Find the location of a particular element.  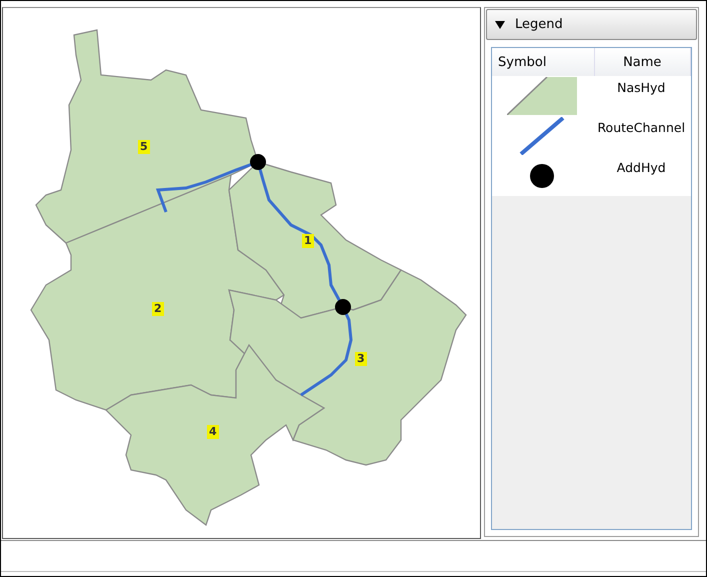

subbasin-label: 3 is located at coordinates (361, 359).